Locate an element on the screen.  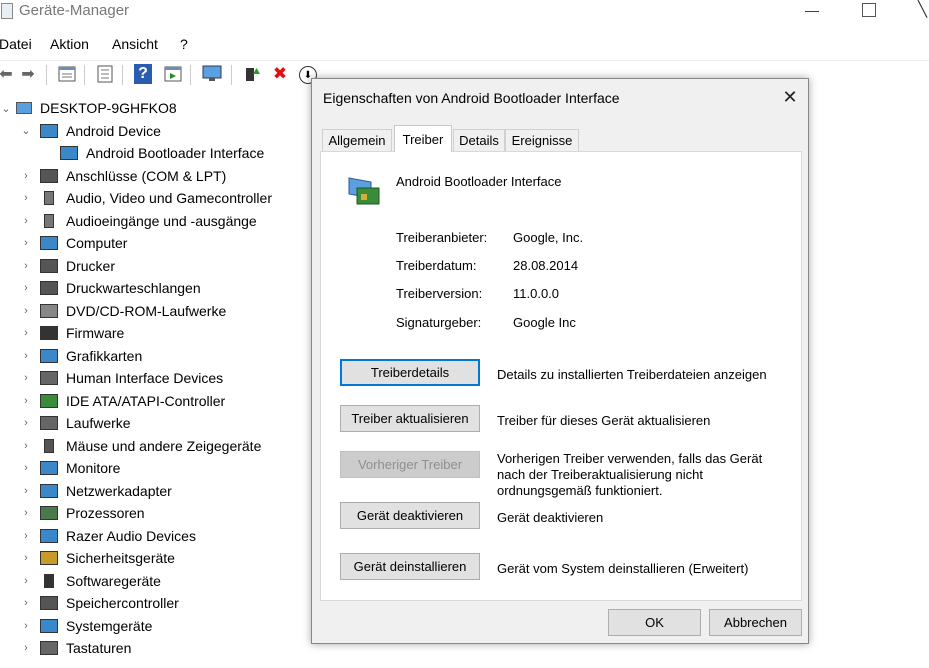
tree-item: ⌄ Android Device is located at coordinates (90, 131).